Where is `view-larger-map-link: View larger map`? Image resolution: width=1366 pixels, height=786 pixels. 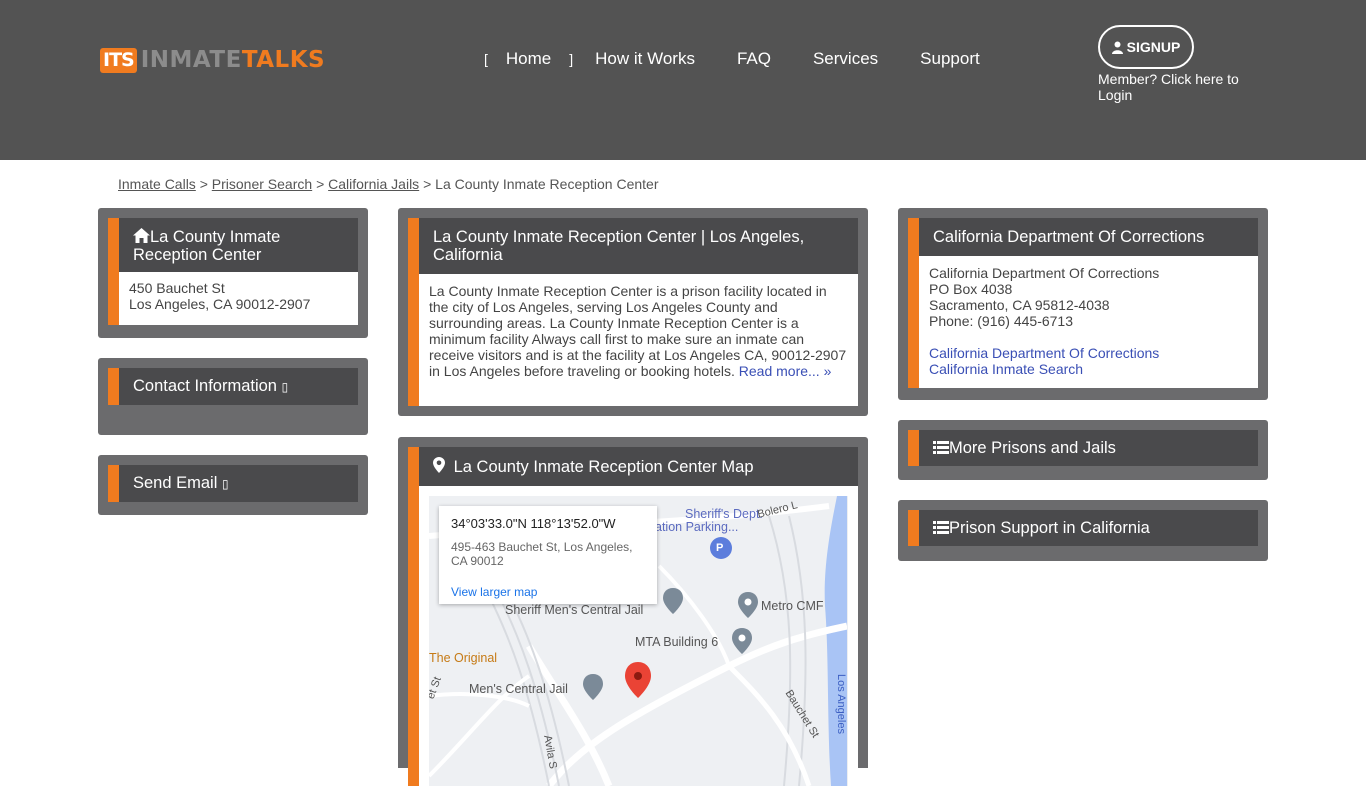 view-larger-map-link: View larger map is located at coordinates (548, 592).